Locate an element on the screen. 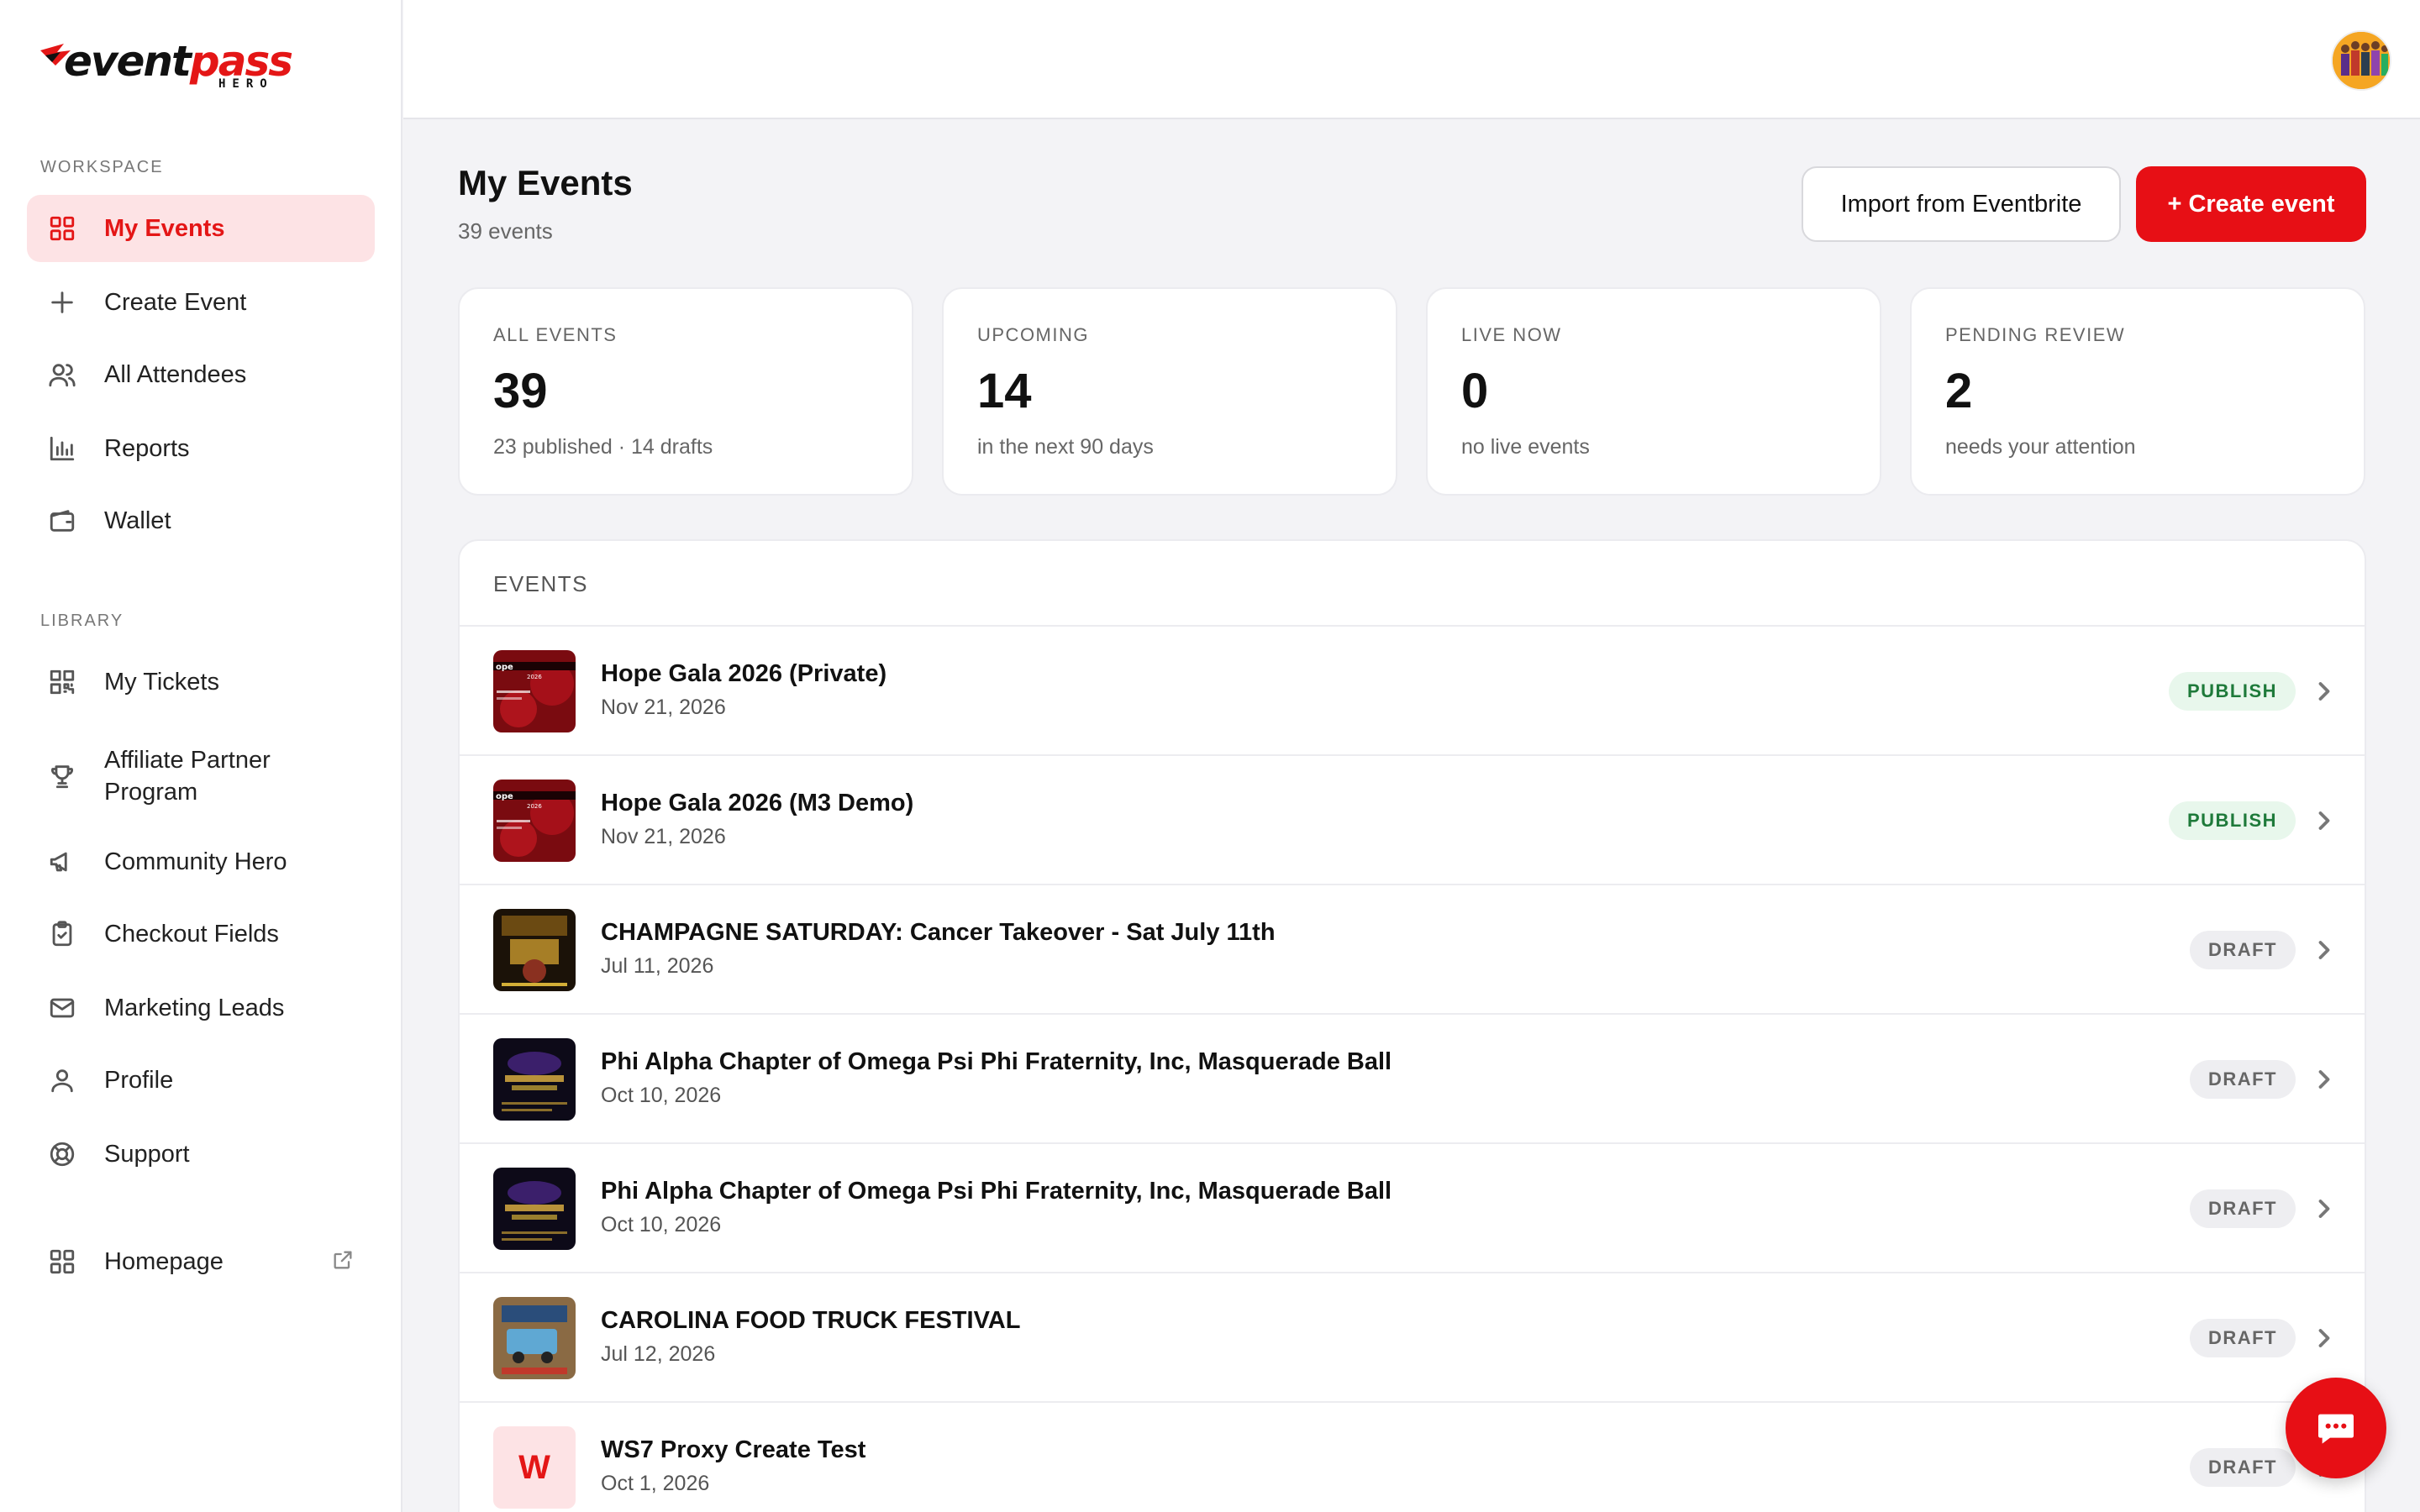  sidebar-item-support: Support is located at coordinates (201, 1154).